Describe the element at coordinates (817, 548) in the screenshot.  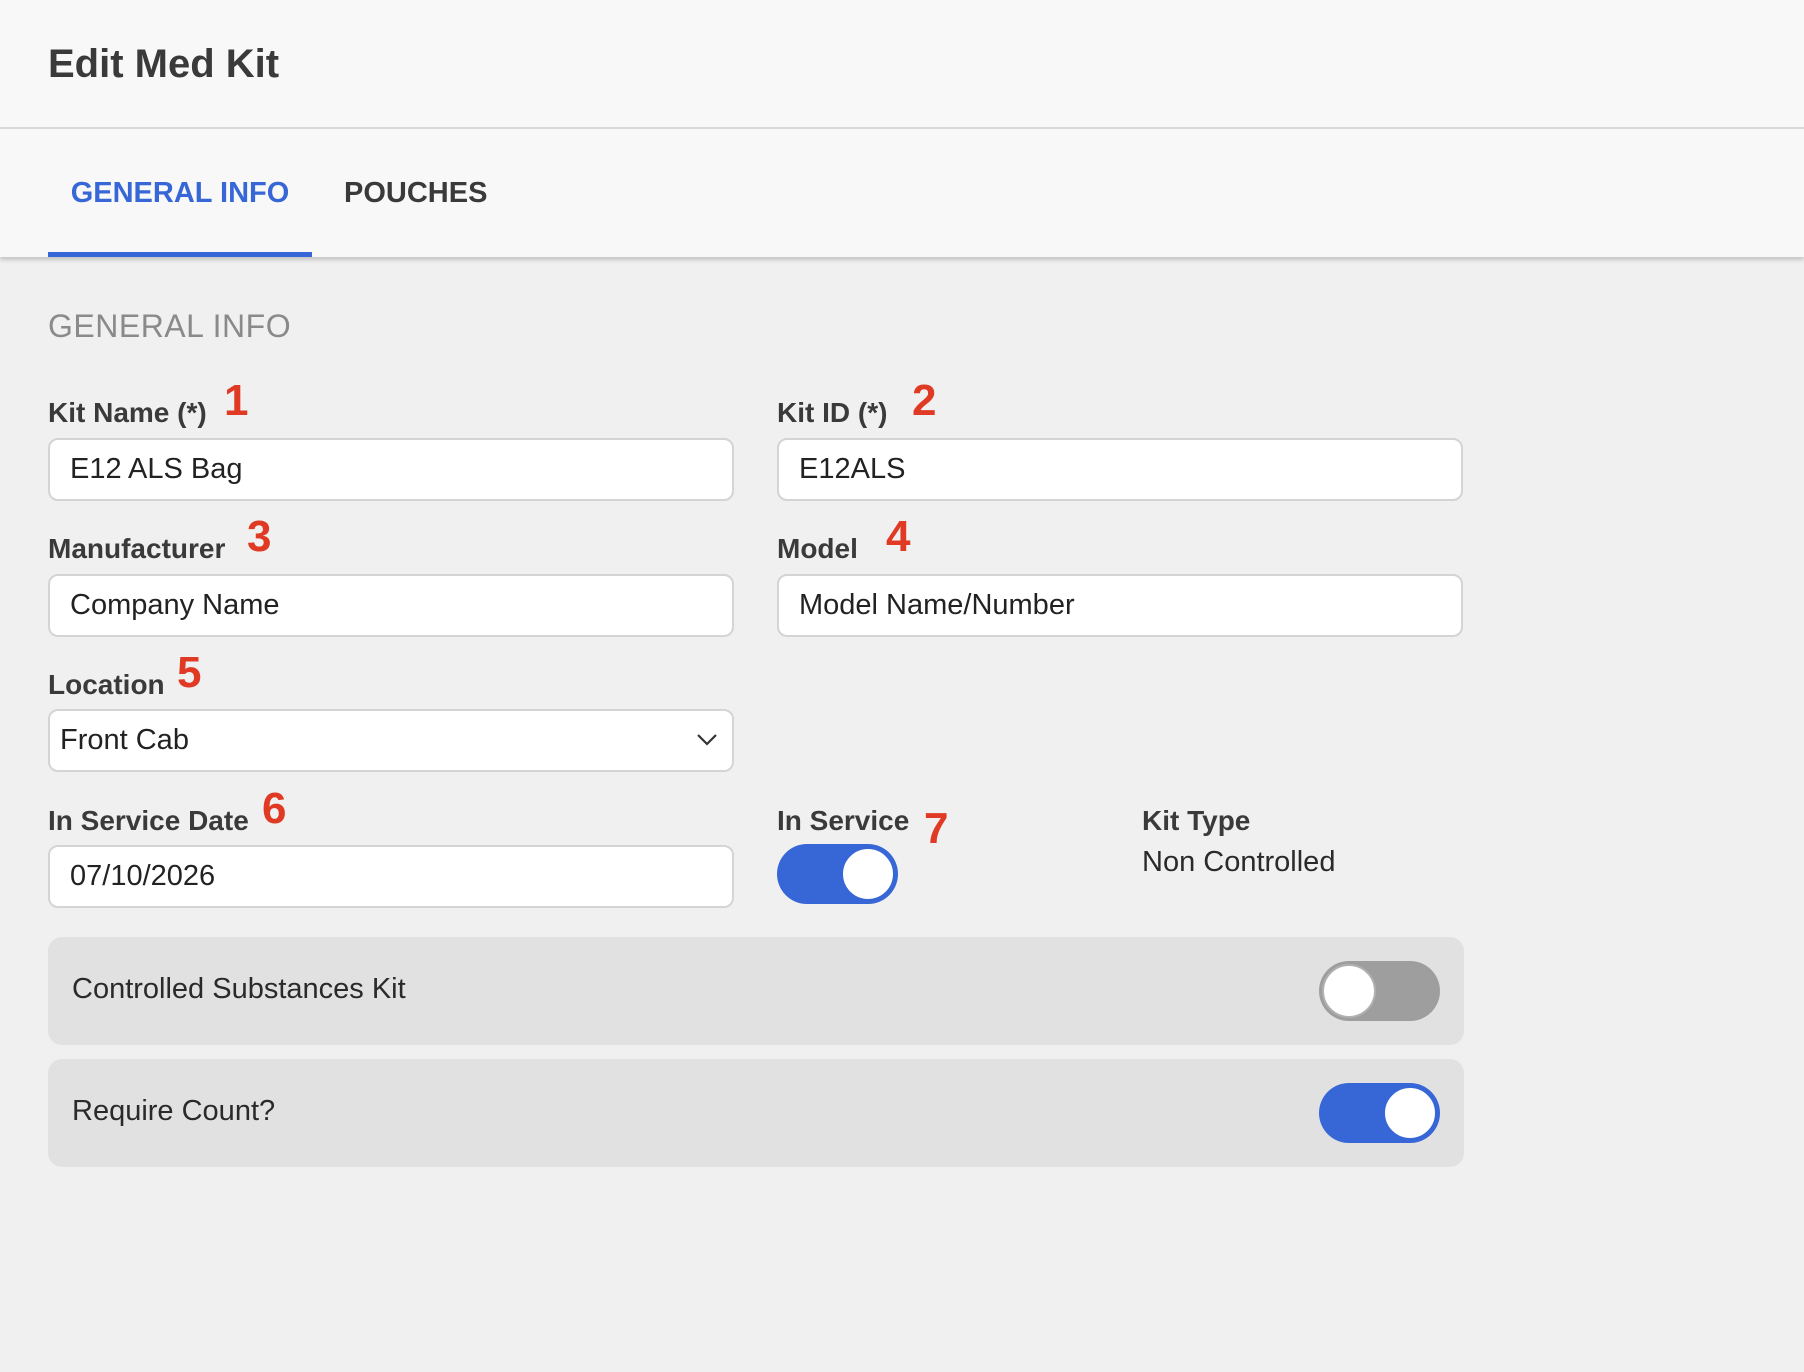
I see `model-label: Model` at that location.